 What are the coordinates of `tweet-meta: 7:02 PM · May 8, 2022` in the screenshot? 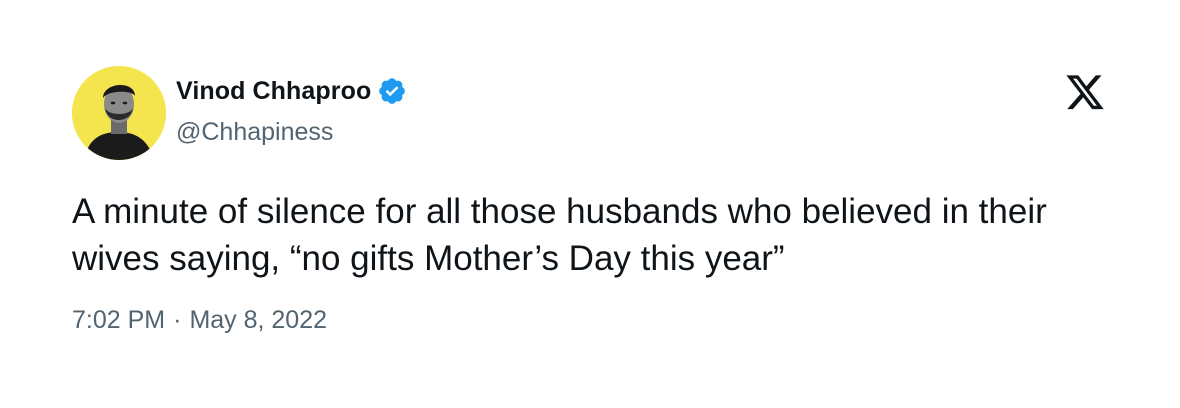 It's located at (199, 320).